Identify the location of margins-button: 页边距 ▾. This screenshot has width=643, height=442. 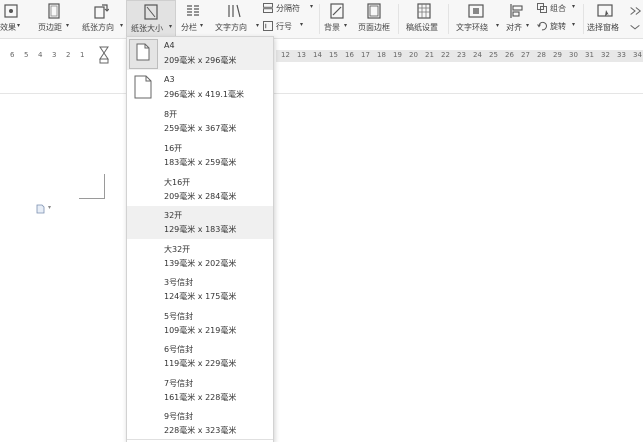
(56, 19).